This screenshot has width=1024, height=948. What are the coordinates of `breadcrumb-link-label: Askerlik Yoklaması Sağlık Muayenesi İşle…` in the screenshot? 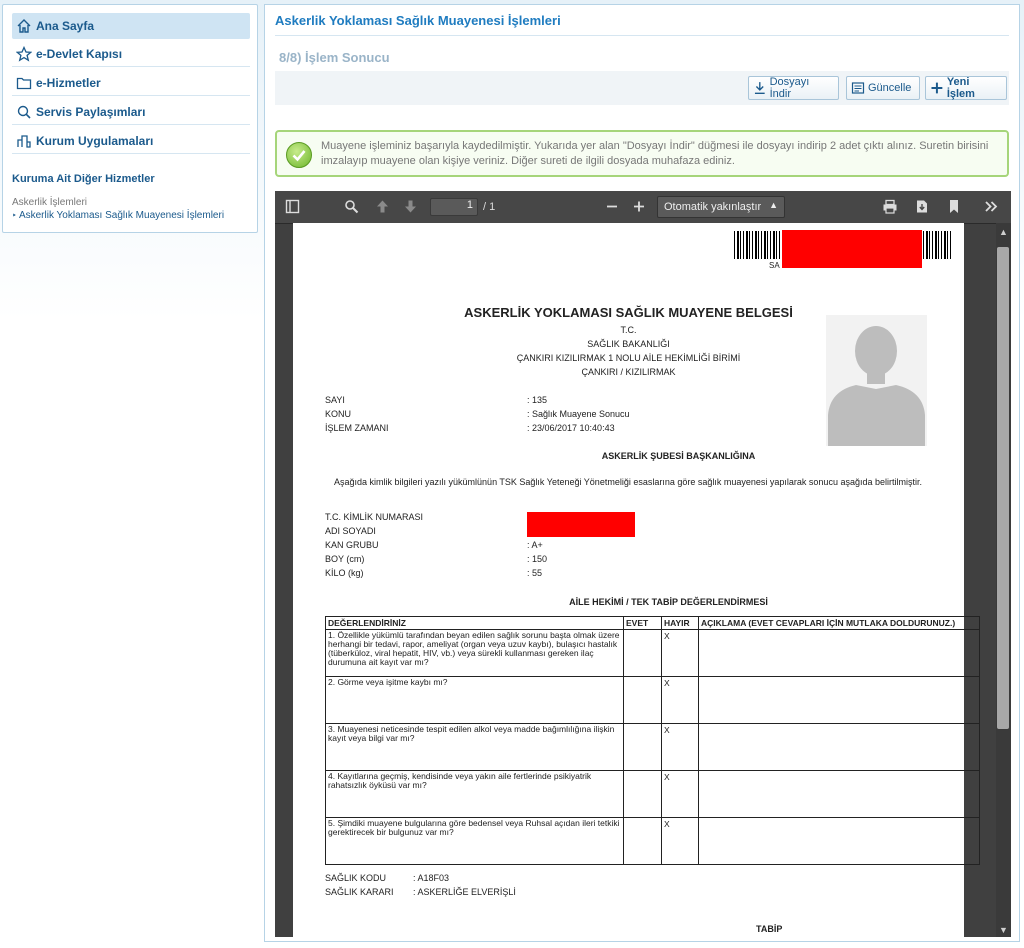 It's located at (121, 215).